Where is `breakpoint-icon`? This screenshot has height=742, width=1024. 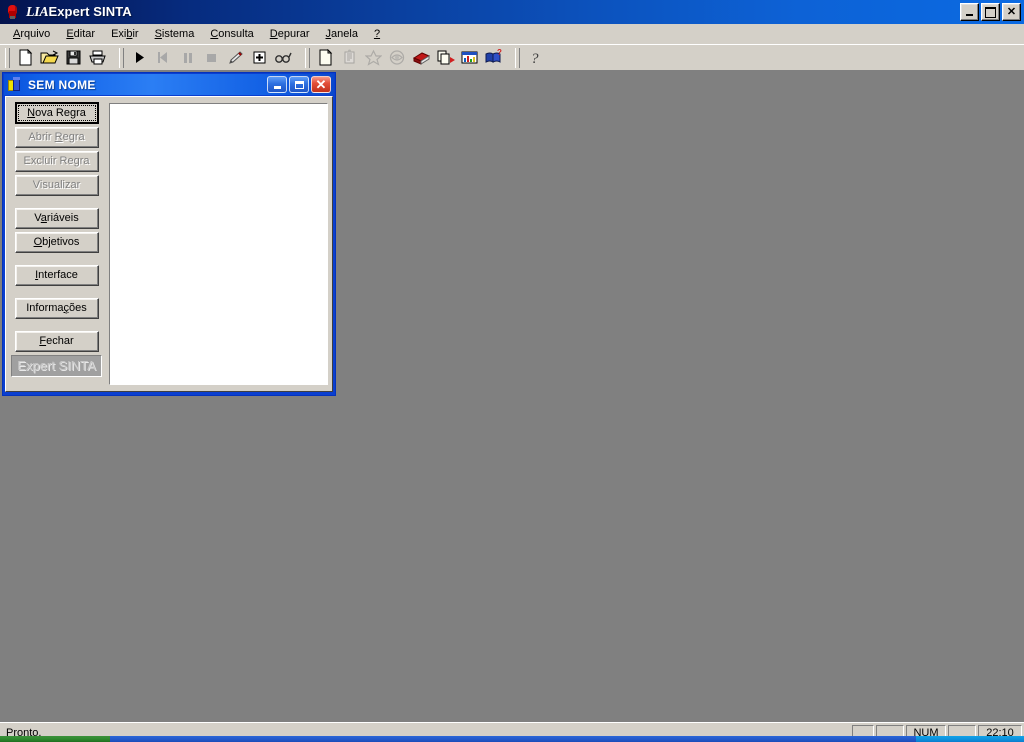
breakpoint-icon is located at coordinates (259, 57).